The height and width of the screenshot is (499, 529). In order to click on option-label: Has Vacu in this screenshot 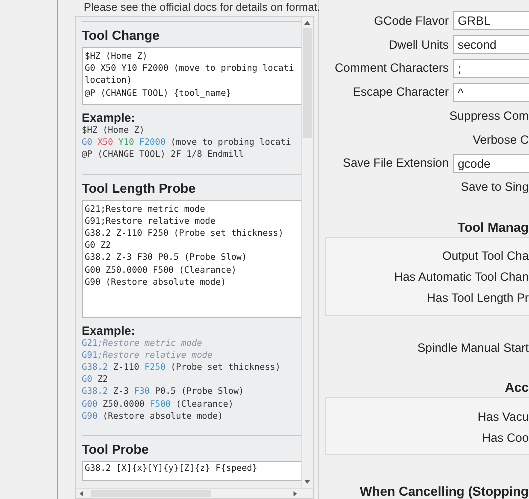, I will do `click(503, 417)`.